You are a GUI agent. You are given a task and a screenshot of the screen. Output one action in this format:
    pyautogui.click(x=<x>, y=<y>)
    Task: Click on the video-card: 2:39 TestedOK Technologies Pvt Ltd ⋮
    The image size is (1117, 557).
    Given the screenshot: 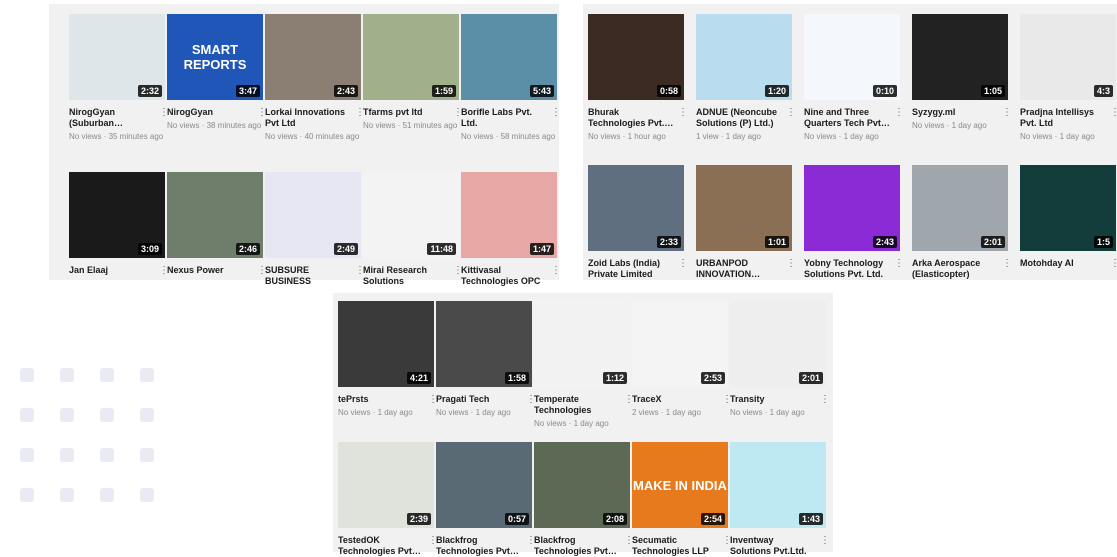 What is the action you would take?
    pyautogui.click(x=388, y=499)
    